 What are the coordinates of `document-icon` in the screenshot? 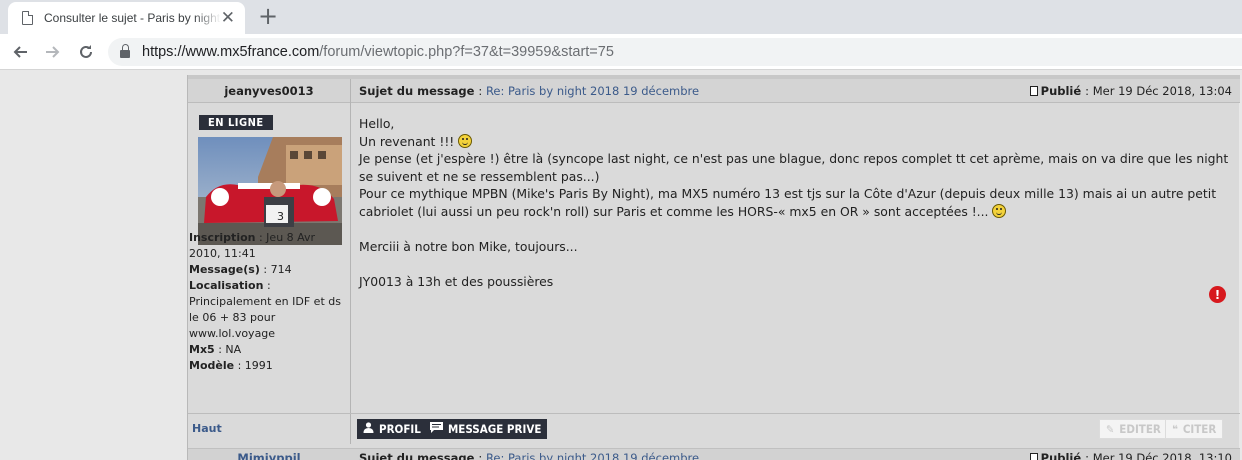 It's located at (27, 18).